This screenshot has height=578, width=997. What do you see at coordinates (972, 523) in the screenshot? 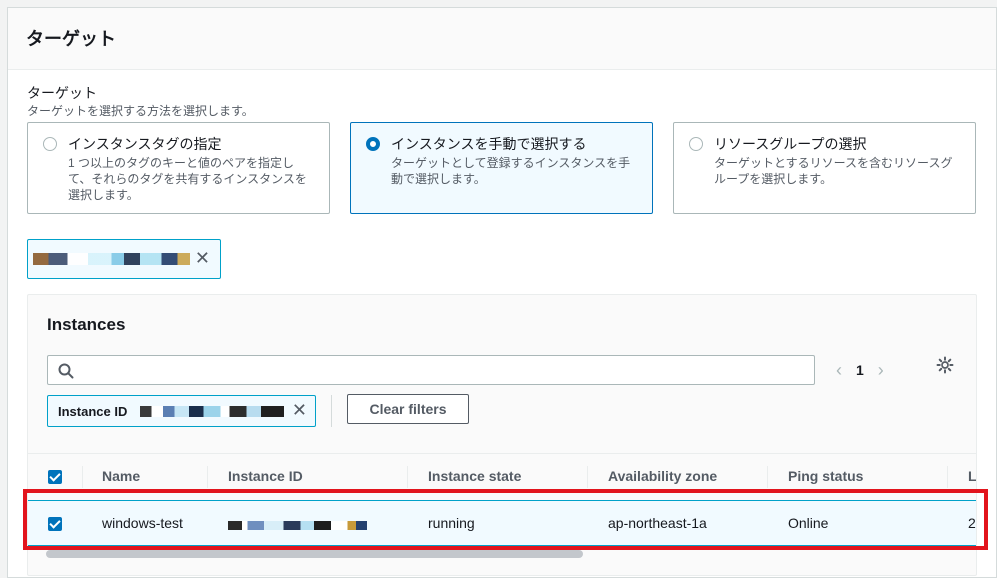
I see `cell-last: 20` at bounding box center [972, 523].